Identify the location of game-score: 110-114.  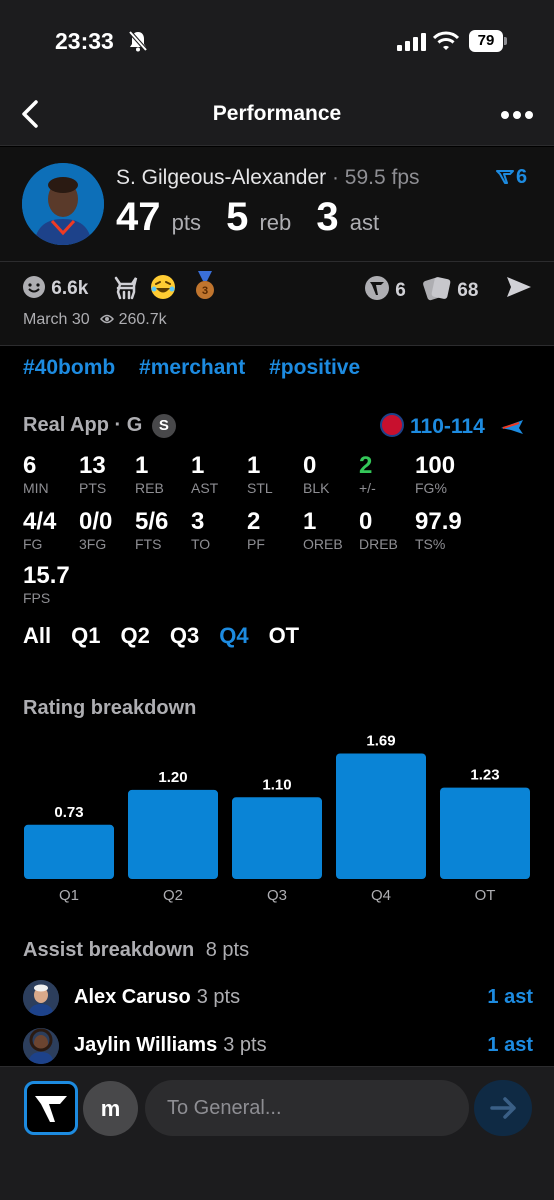
(452, 426).